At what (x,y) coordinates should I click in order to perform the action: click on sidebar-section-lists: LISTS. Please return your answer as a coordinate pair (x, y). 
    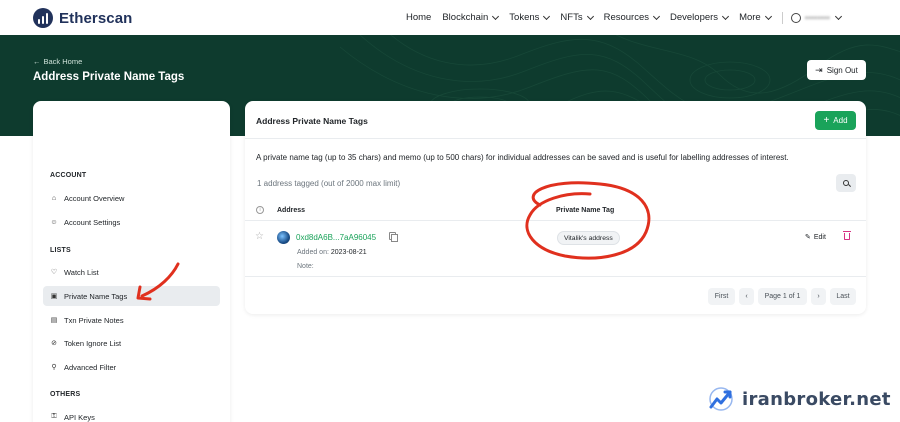
    Looking at the image, I should click on (60, 250).